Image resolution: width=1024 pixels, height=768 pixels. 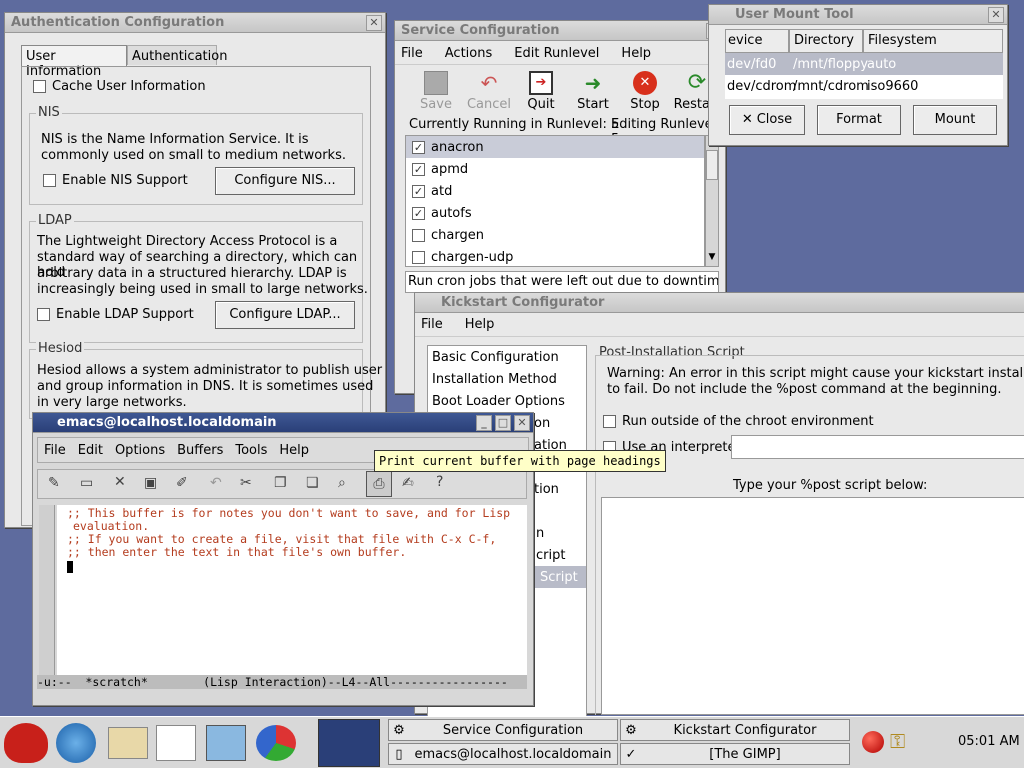 What do you see at coordinates (276, 743) in the screenshot?
I see `spreadsheet-icon` at bounding box center [276, 743].